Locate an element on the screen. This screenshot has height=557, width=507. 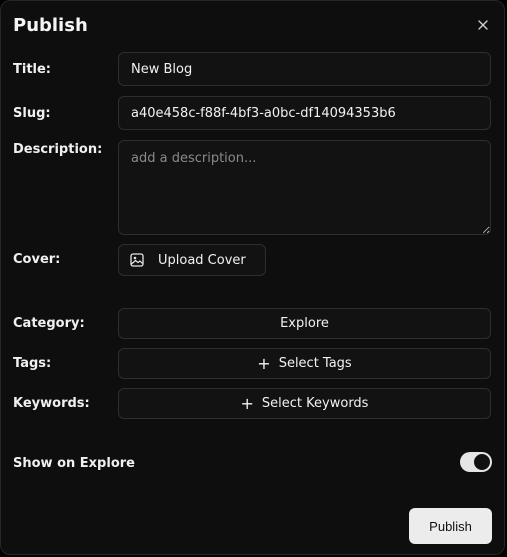
publish-button: Publish is located at coordinates (450, 526).